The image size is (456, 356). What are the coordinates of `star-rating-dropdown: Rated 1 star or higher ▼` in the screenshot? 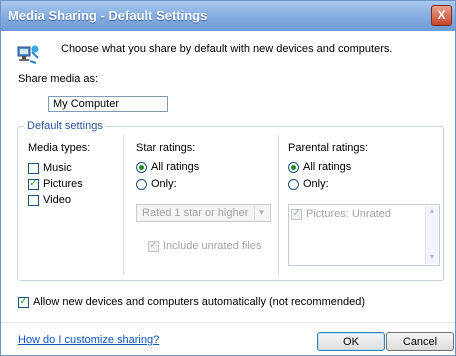 It's located at (203, 213).